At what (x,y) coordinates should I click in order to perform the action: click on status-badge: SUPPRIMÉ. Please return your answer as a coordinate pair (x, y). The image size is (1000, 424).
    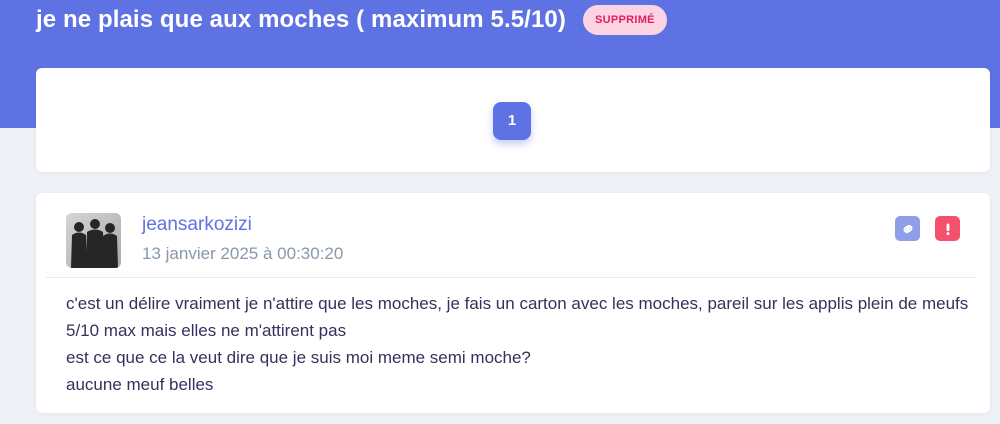
    Looking at the image, I should click on (624, 20).